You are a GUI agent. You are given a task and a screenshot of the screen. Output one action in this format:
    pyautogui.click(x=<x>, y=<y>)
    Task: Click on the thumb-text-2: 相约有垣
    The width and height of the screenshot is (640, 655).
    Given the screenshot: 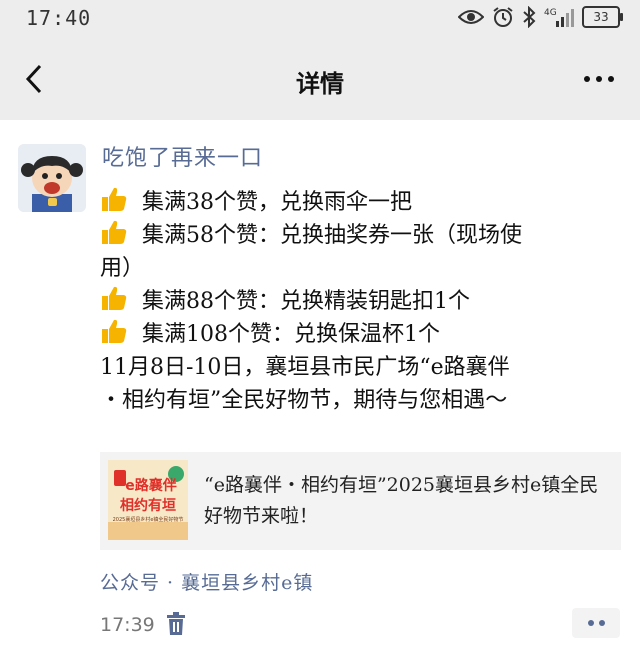 What is the action you would take?
    pyautogui.click(x=148, y=505)
    